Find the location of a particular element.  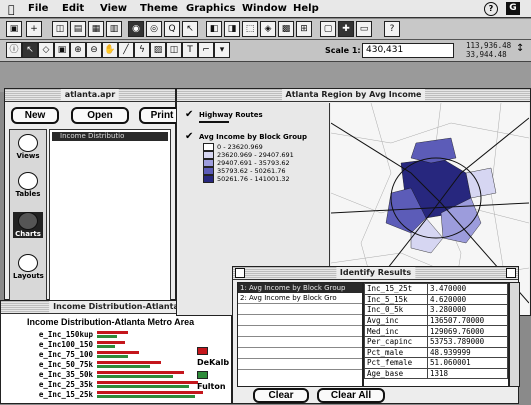

project-window-titlebar: atlanta.apr is located at coordinates (90, 95).